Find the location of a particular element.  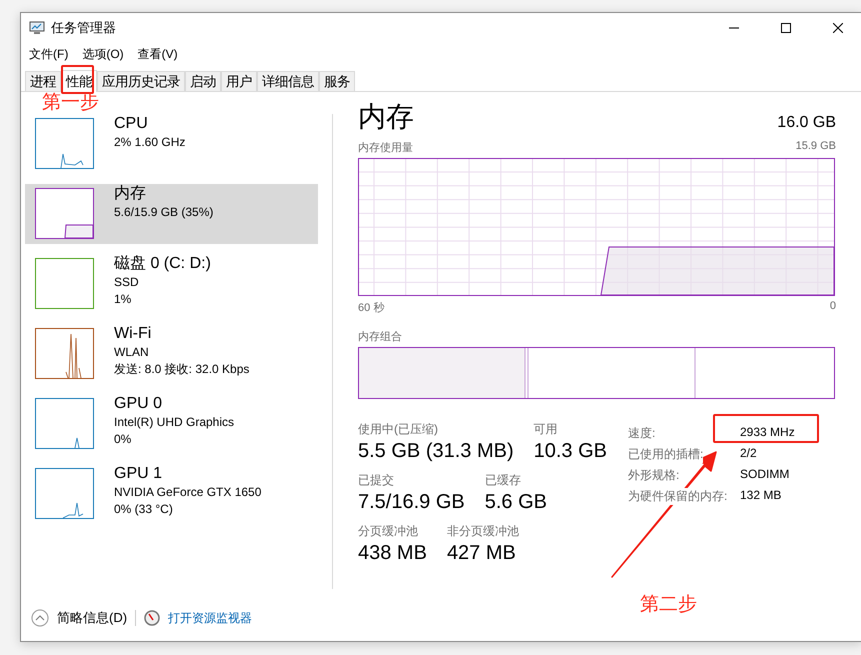

device-detail: Intel(R) UHD Graphics is located at coordinates (174, 422).